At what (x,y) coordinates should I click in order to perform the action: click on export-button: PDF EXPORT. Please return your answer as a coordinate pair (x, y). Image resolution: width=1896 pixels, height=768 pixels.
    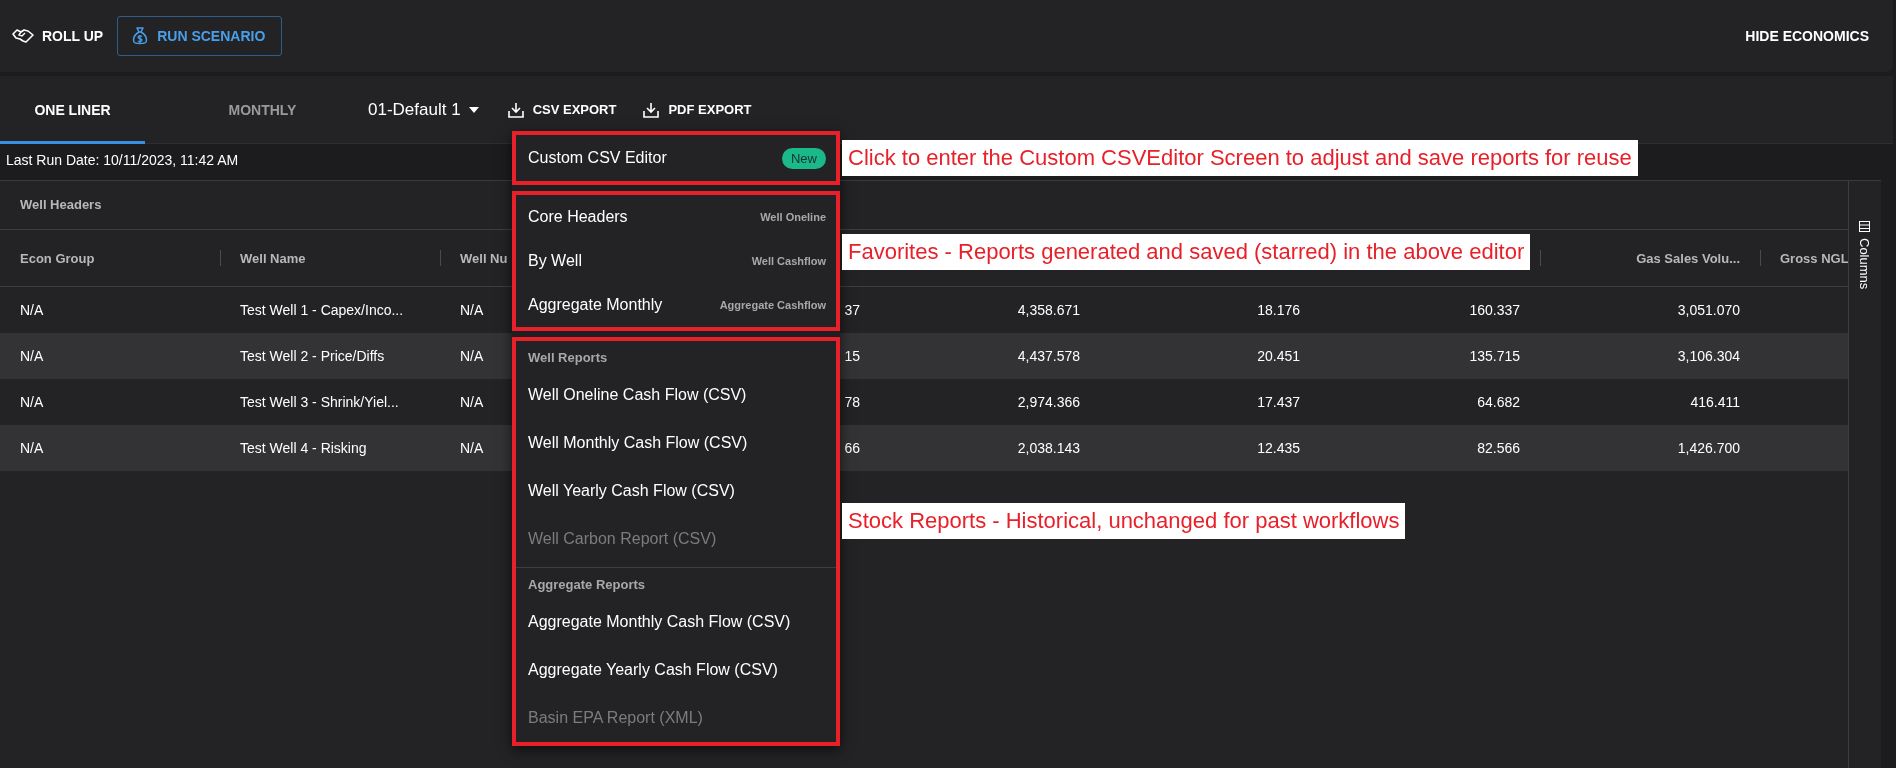
    Looking at the image, I should click on (697, 109).